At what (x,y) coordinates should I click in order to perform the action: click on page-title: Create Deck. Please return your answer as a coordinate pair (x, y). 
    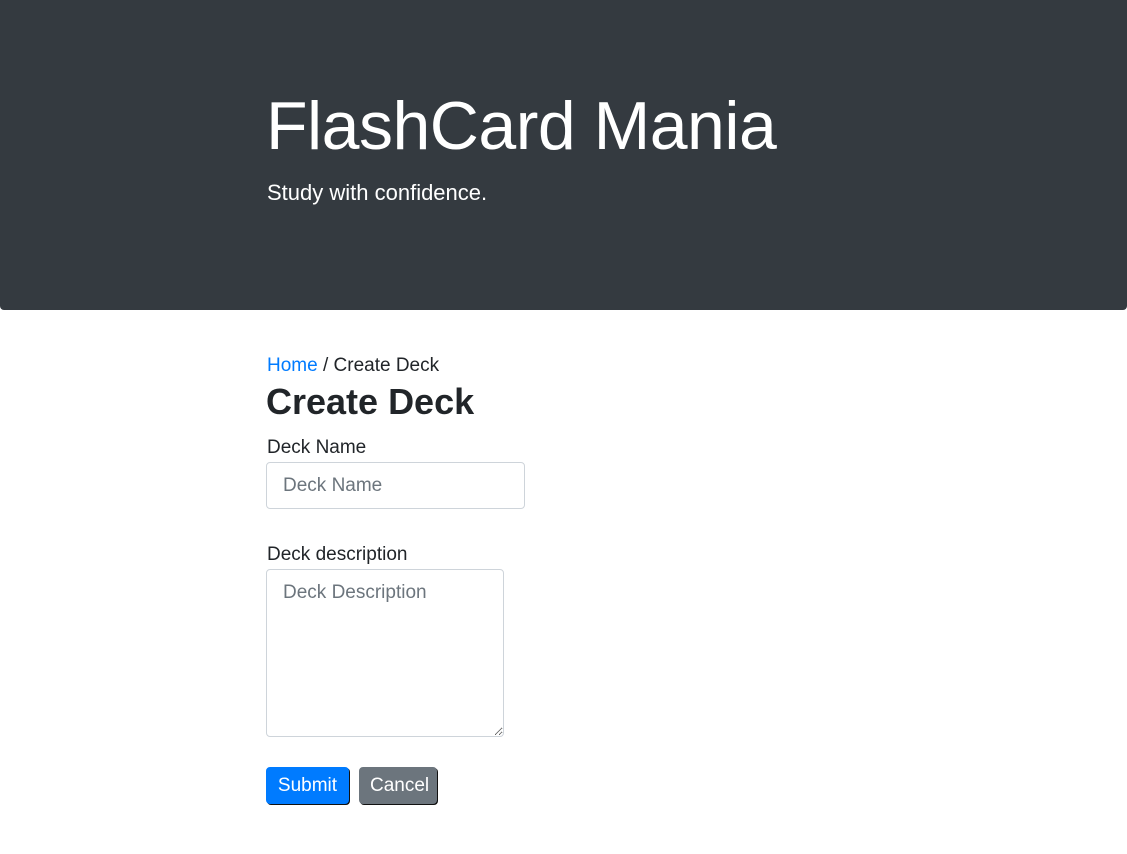
    Looking at the image, I should click on (370, 401).